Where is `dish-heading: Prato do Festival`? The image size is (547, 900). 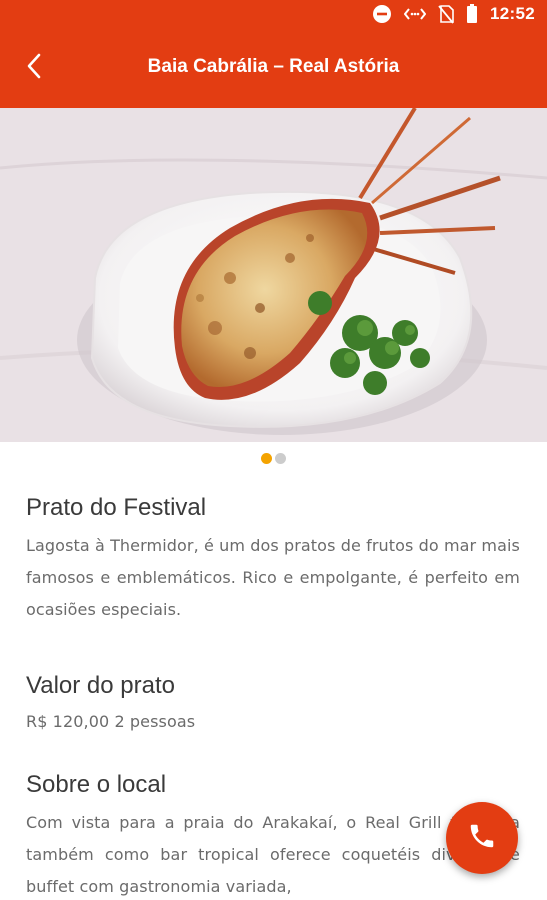 dish-heading: Prato do Festival is located at coordinates (116, 507).